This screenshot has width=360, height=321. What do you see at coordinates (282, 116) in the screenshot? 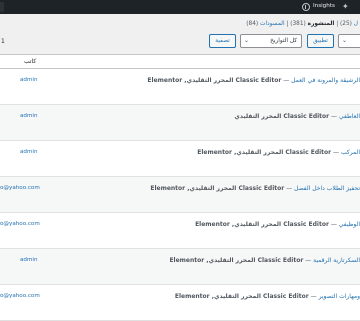
I see `post-states: Classic Editor المحرر التقليدي` at bounding box center [282, 116].